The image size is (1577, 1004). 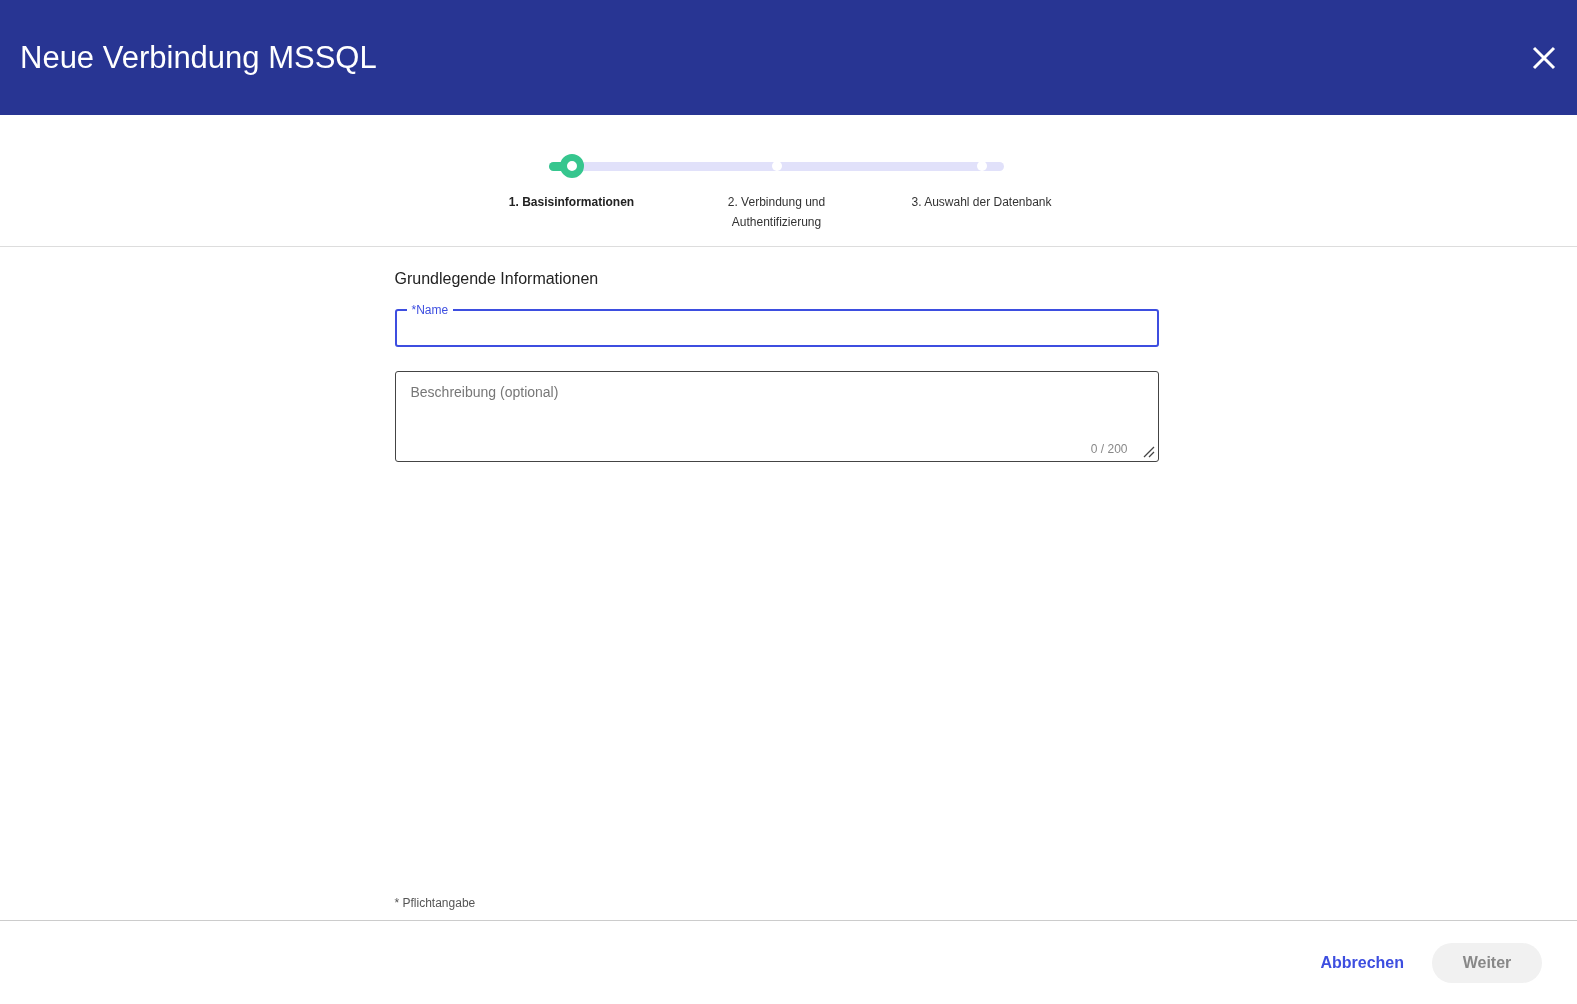 What do you see at coordinates (497, 279) in the screenshot?
I see `section-title: Grundlegende Informationen` at bounding box center [497, 279].